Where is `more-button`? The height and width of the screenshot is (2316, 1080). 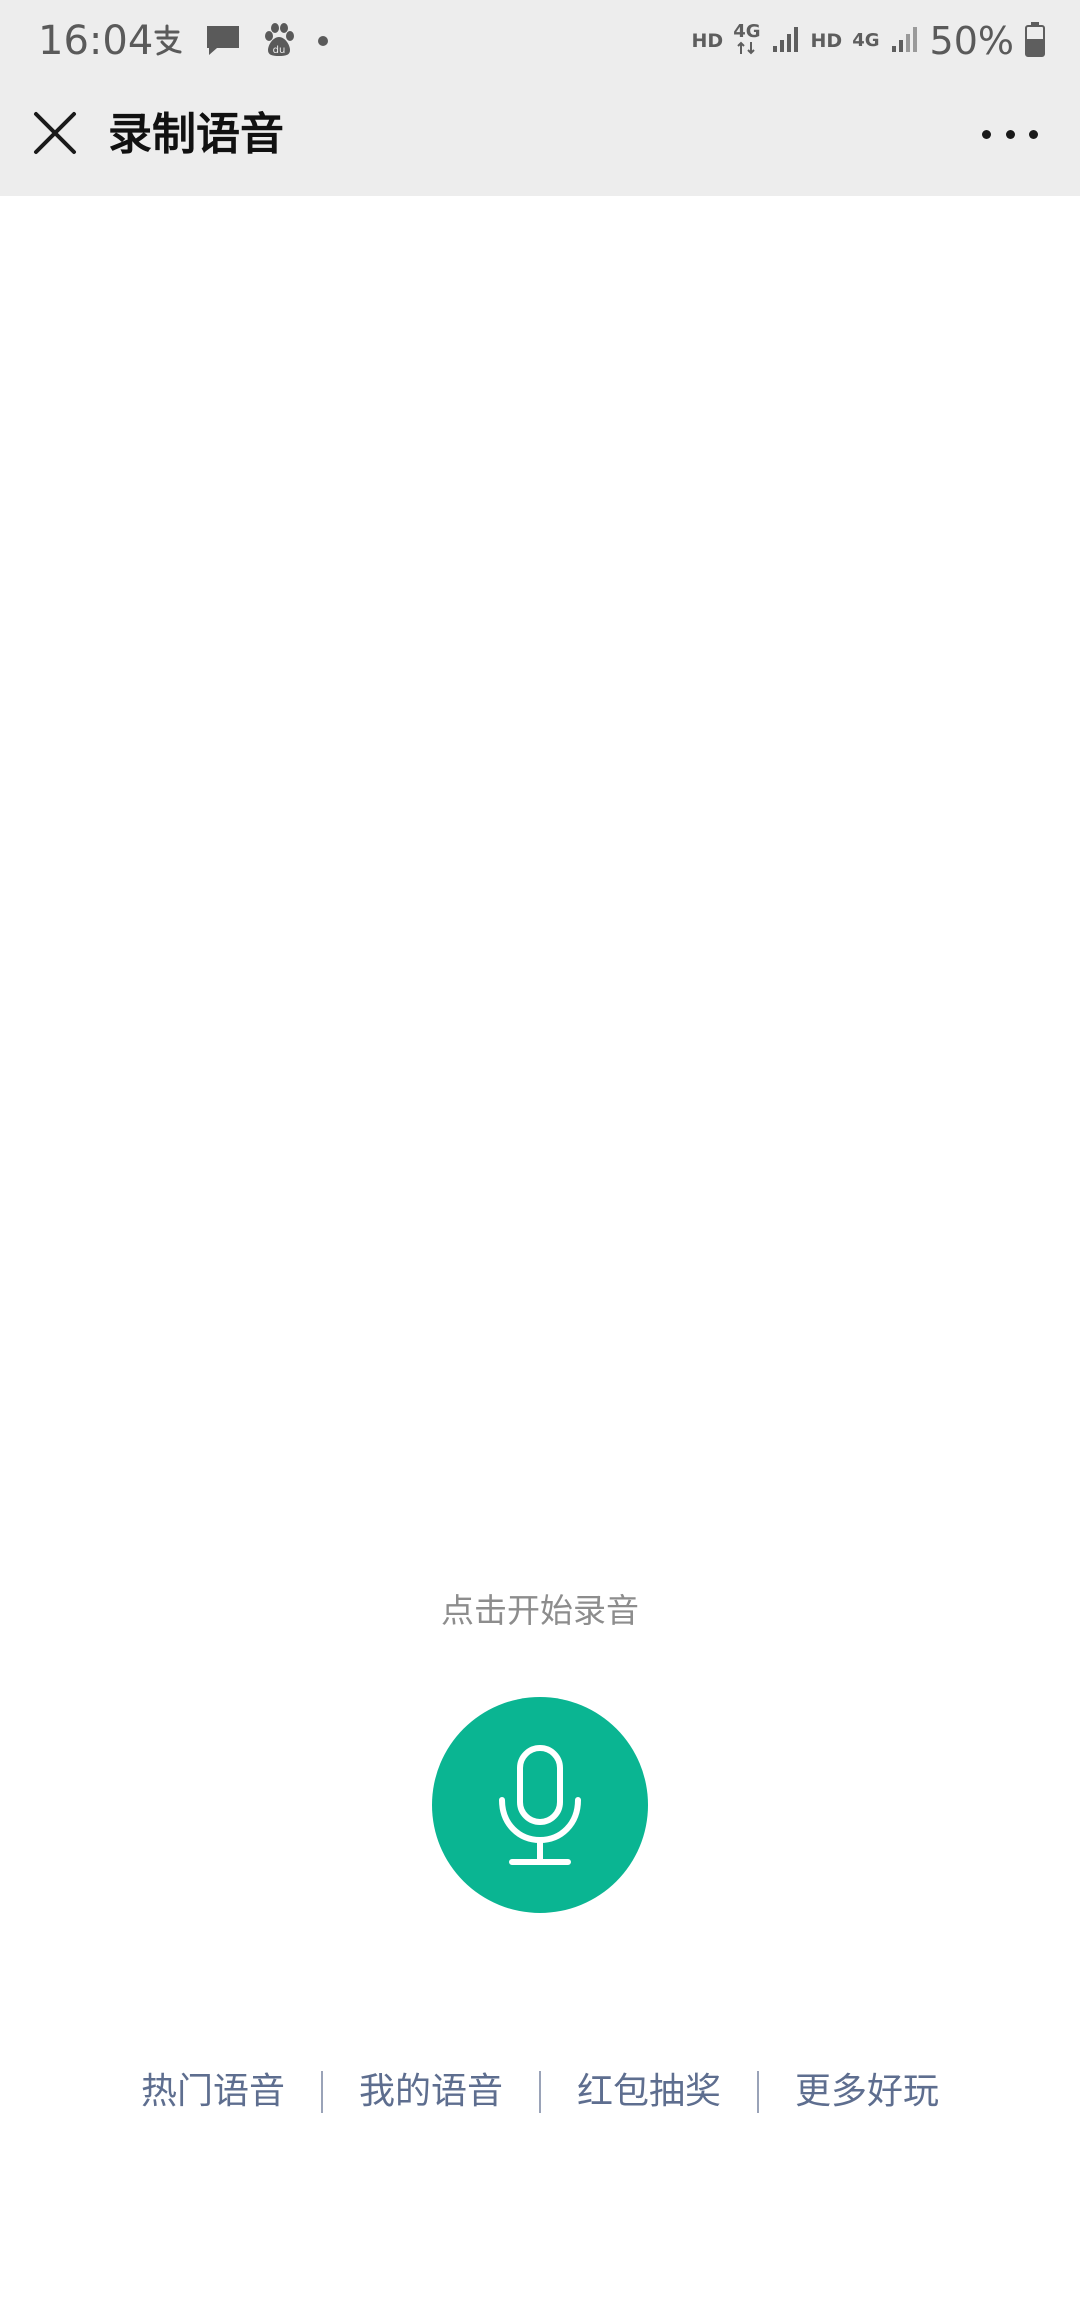 more-button is located at coordinates (1010, 134).